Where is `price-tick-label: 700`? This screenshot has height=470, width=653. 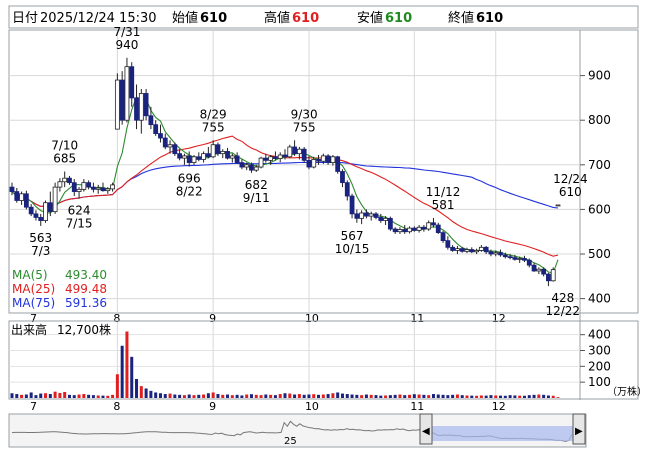 price-tick-label: 700 is located at coordinates (599, 165).